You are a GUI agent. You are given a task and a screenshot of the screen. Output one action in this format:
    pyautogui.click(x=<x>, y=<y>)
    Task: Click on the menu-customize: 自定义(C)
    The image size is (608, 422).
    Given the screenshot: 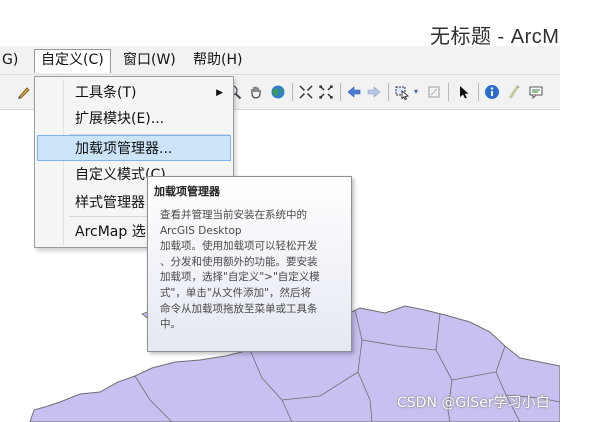 What is the action you would take?
    pyautogui.click(x=72, y=61)
    